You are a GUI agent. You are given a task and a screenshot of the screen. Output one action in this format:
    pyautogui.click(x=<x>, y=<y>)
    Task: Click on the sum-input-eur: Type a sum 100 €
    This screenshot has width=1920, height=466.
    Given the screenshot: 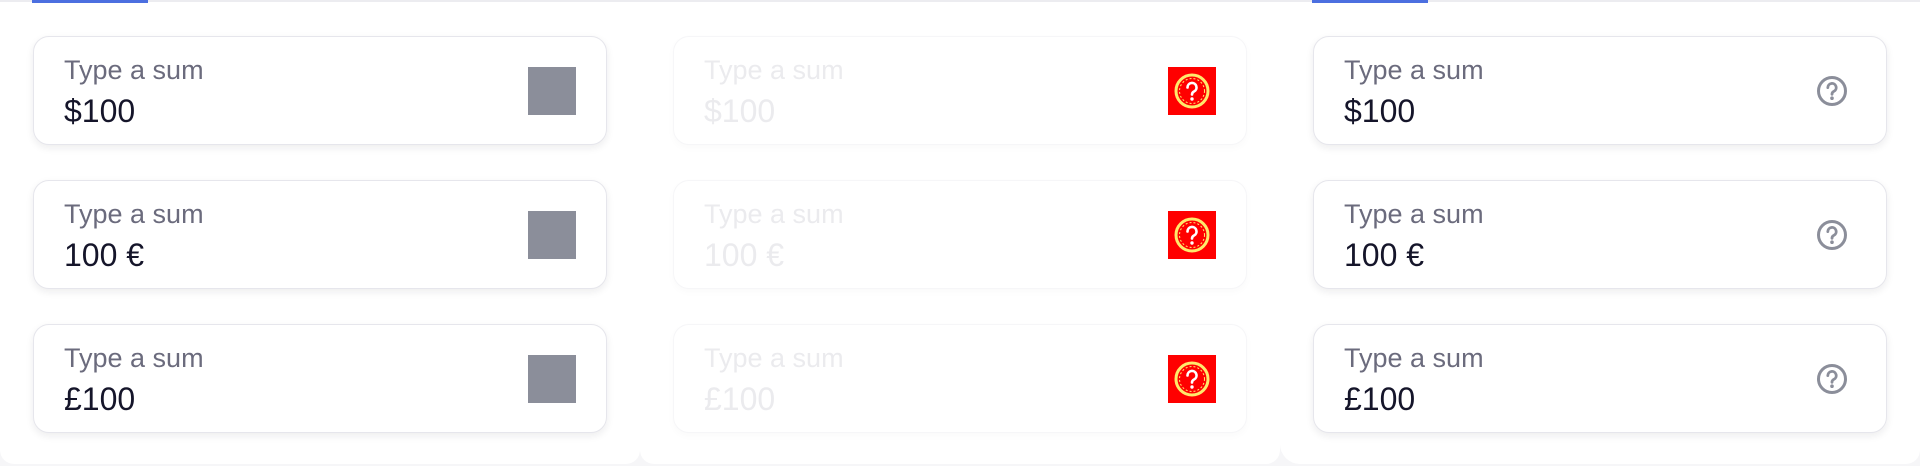 What is the action you would take?
    pyautogui.click(x=320, y=234)
    